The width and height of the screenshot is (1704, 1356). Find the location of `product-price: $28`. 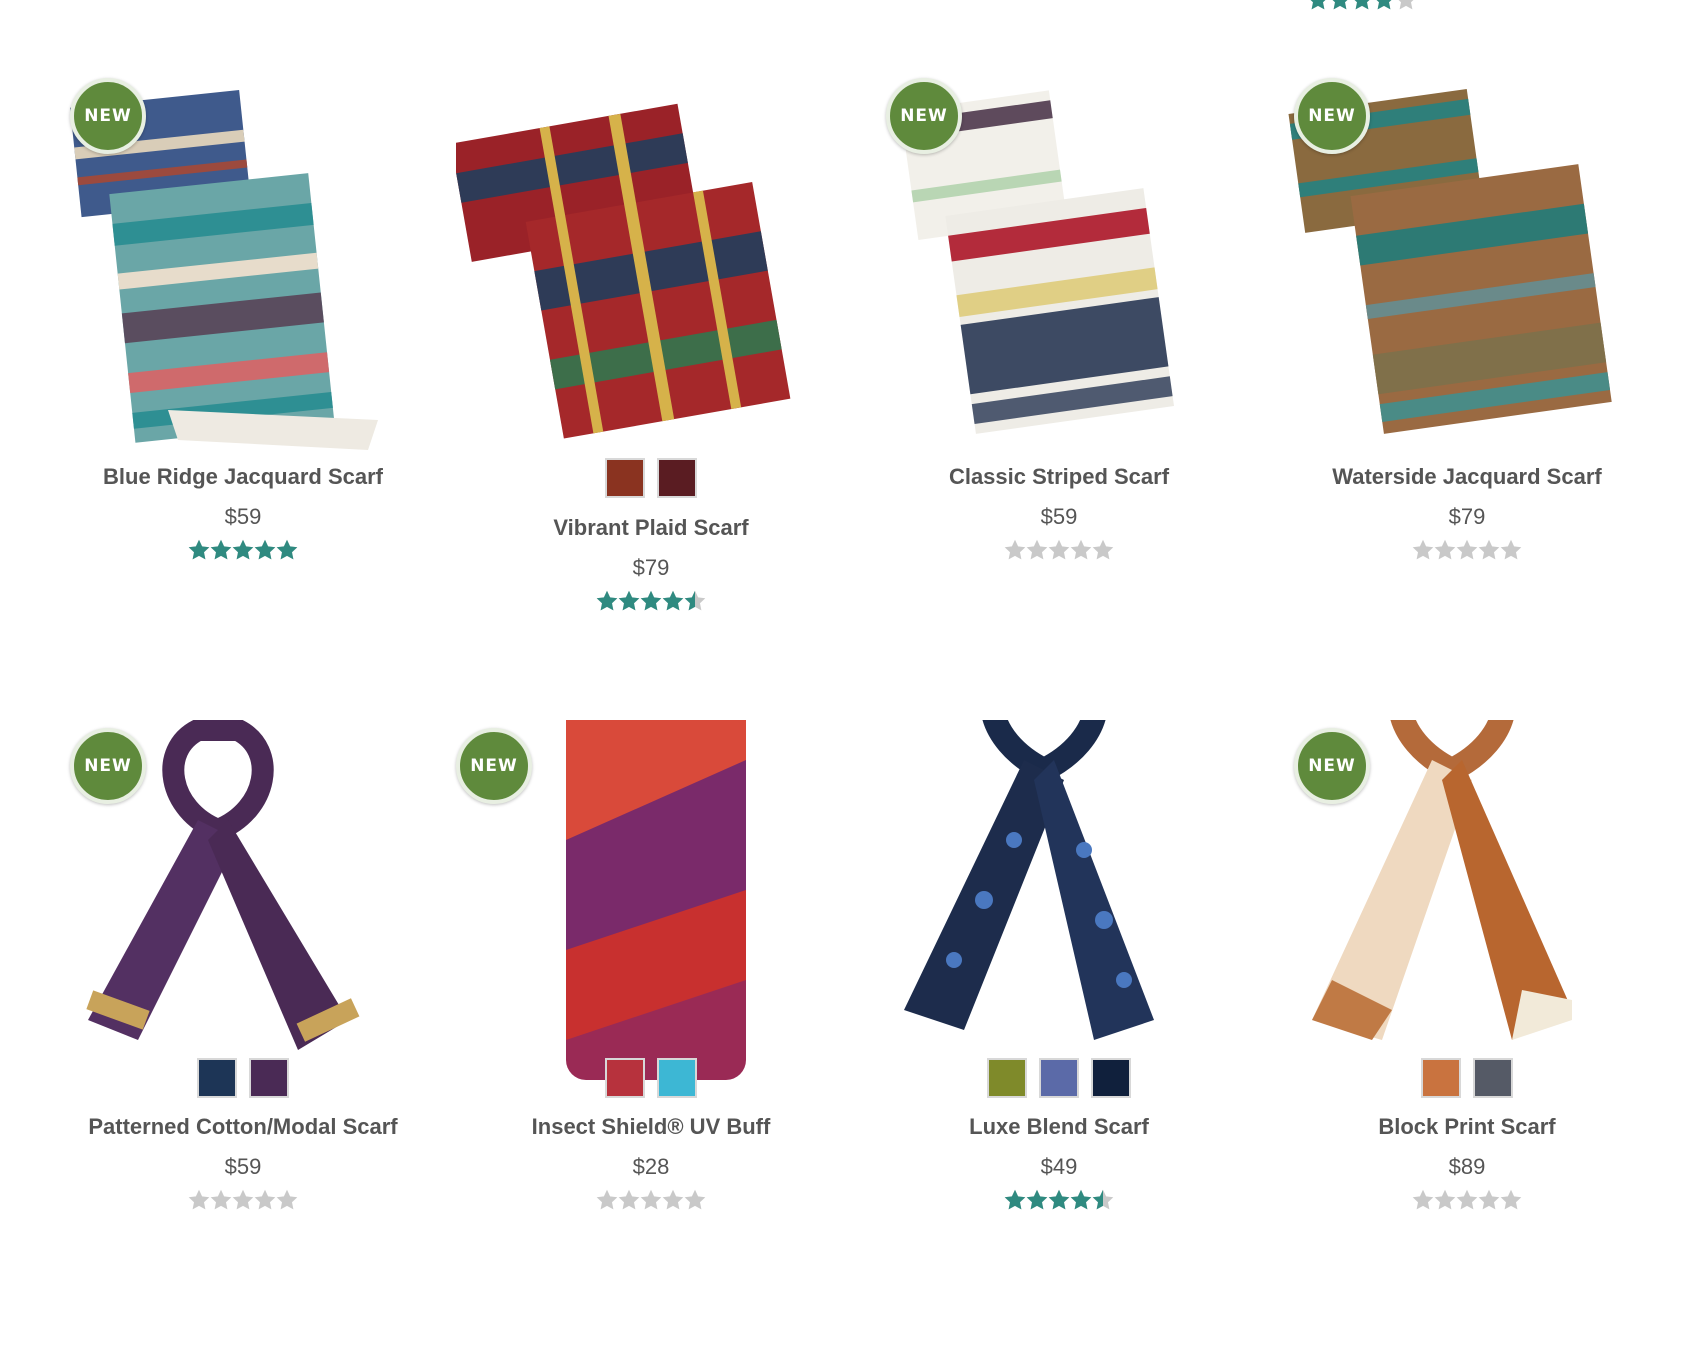

product-price: $28 is located at coordinates (651, 1166).